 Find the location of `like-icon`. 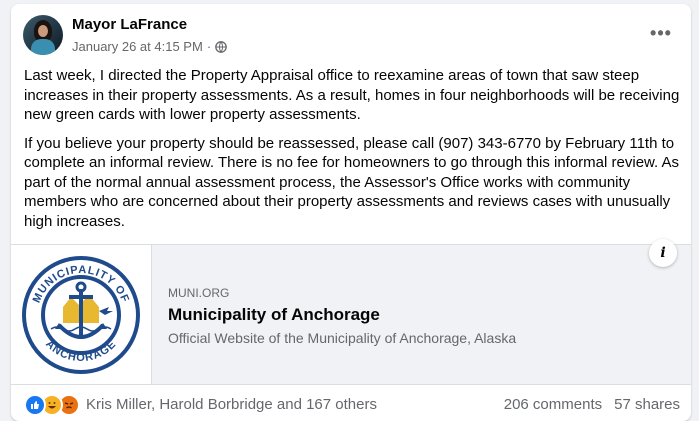

like-icon is located at coordinates (35, 405).